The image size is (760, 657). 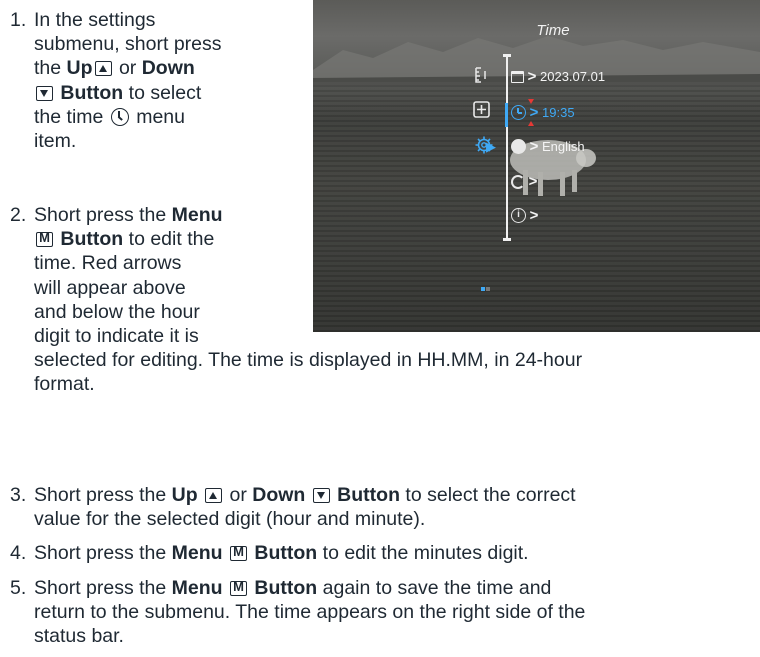 What do you see at coordinates (518, 216) in the screenshot?
I see `info-icon: i` at bounding box center [518, 216].